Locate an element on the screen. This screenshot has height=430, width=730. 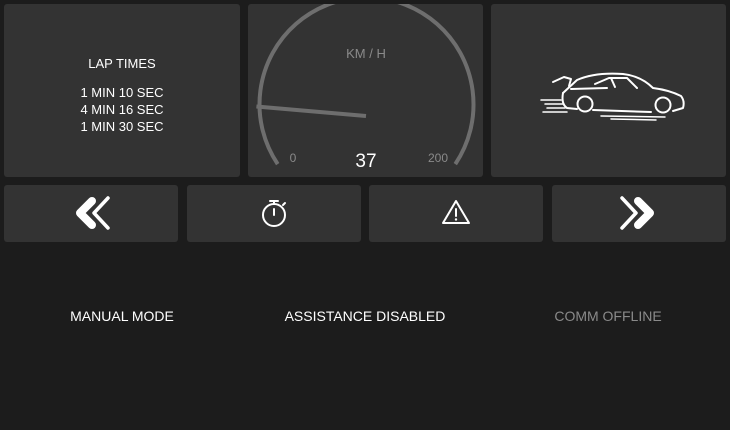
speedometer-unit-label: KM / H is located at coordinates (366, 53).